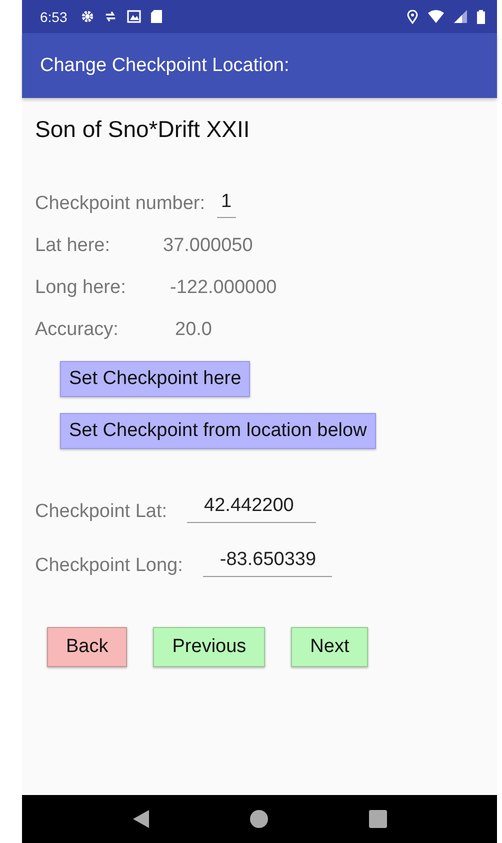 This screenshot has width=502, height=843. Describe the element at coordinates (101, 512) in the screenshot. I see `field-label: Checkpoint Lat:` at that location.